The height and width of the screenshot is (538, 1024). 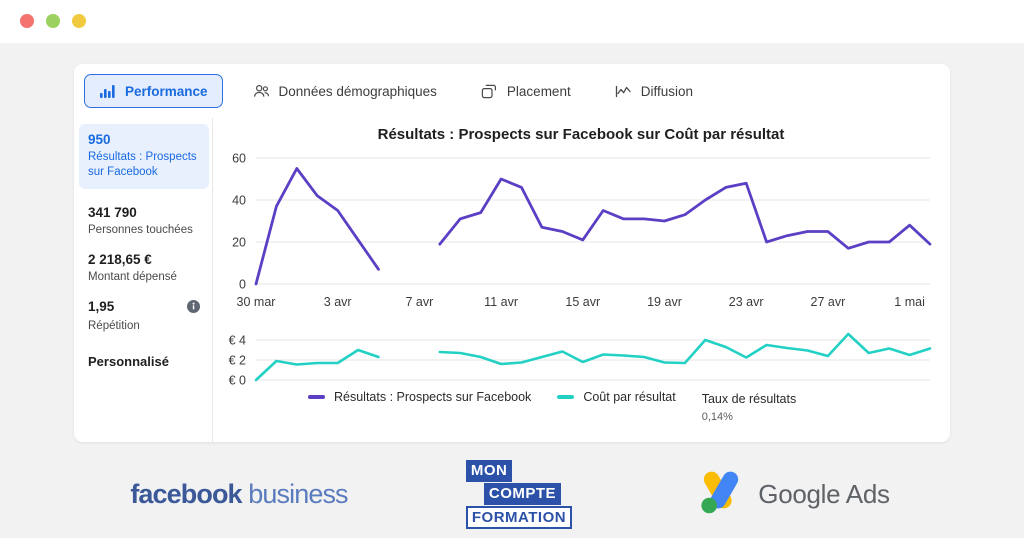 What do you see at coordinates (237, 361) in the screenshot?
I see `svg-text: € 2` at bounding box center [237, 361].